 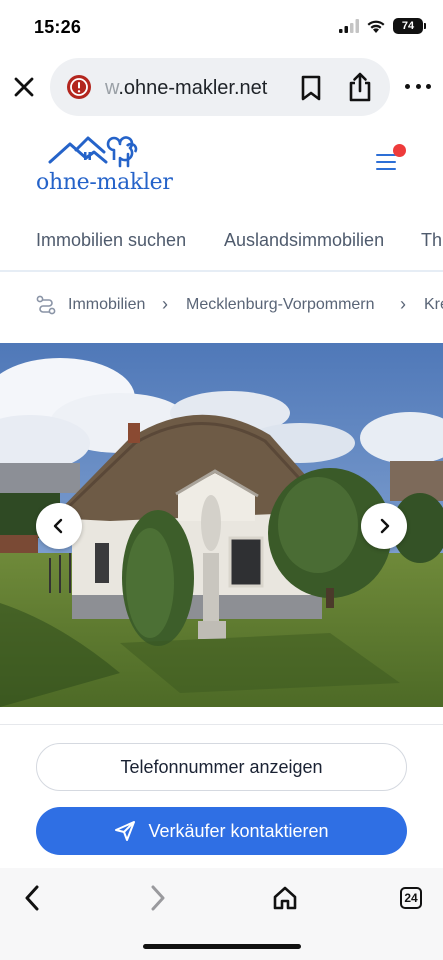 I want to click on forward-button, so click(x=158, y=898).